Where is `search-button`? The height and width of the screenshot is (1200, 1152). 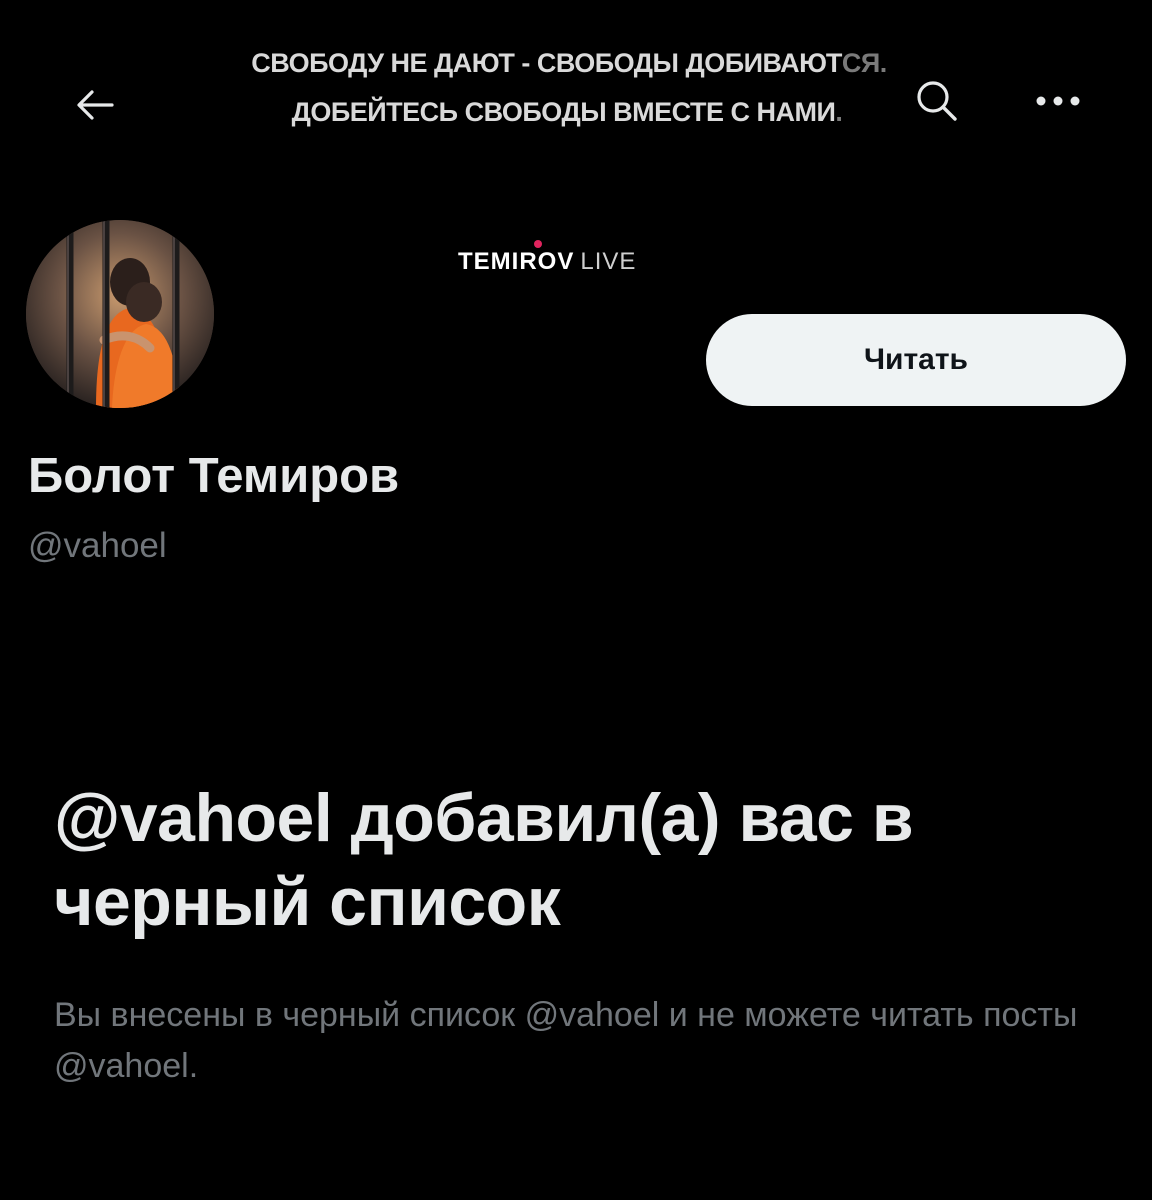 search-button is located at coordinates (937, 101).